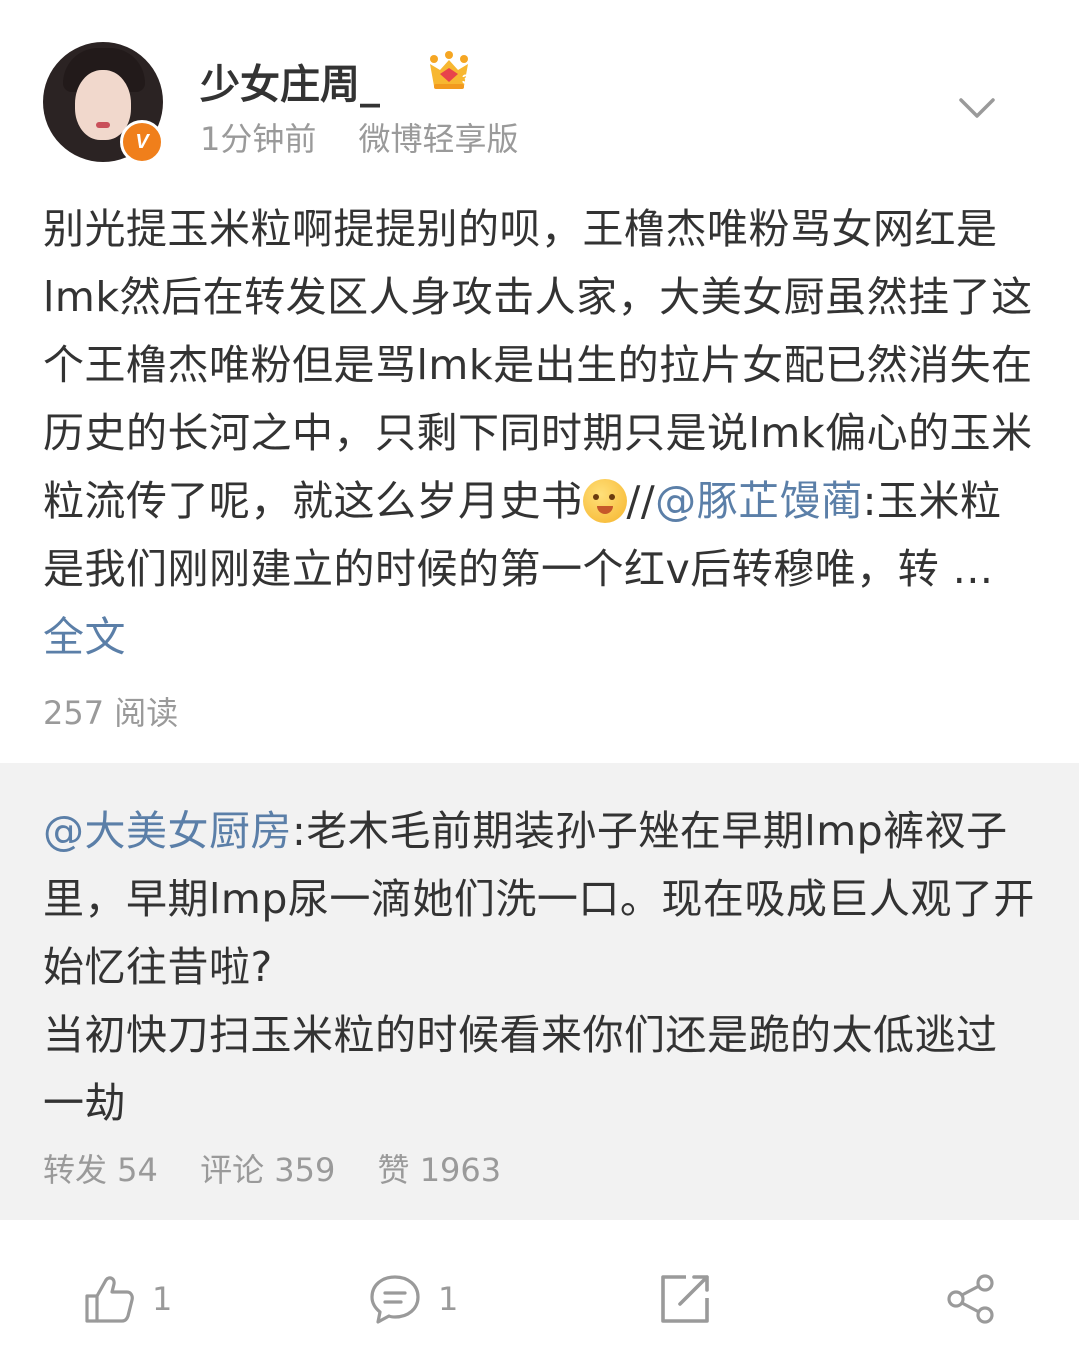  I want to click on chevron-down-icon, so click(977, 108).